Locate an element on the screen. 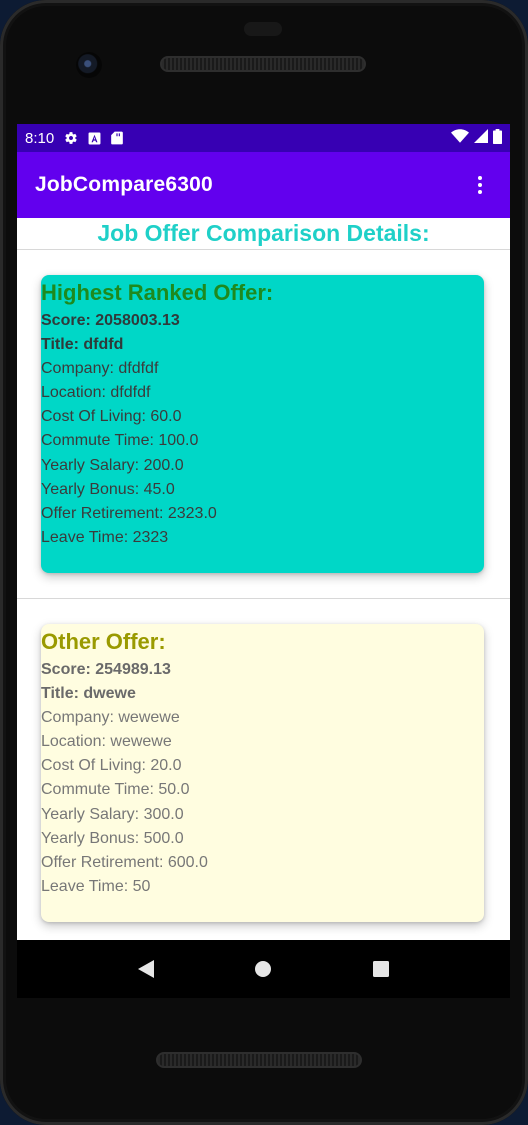 The height and width of the screenshot is (1125, 528). top-speaker-grille is located at coordinates (263, 64).